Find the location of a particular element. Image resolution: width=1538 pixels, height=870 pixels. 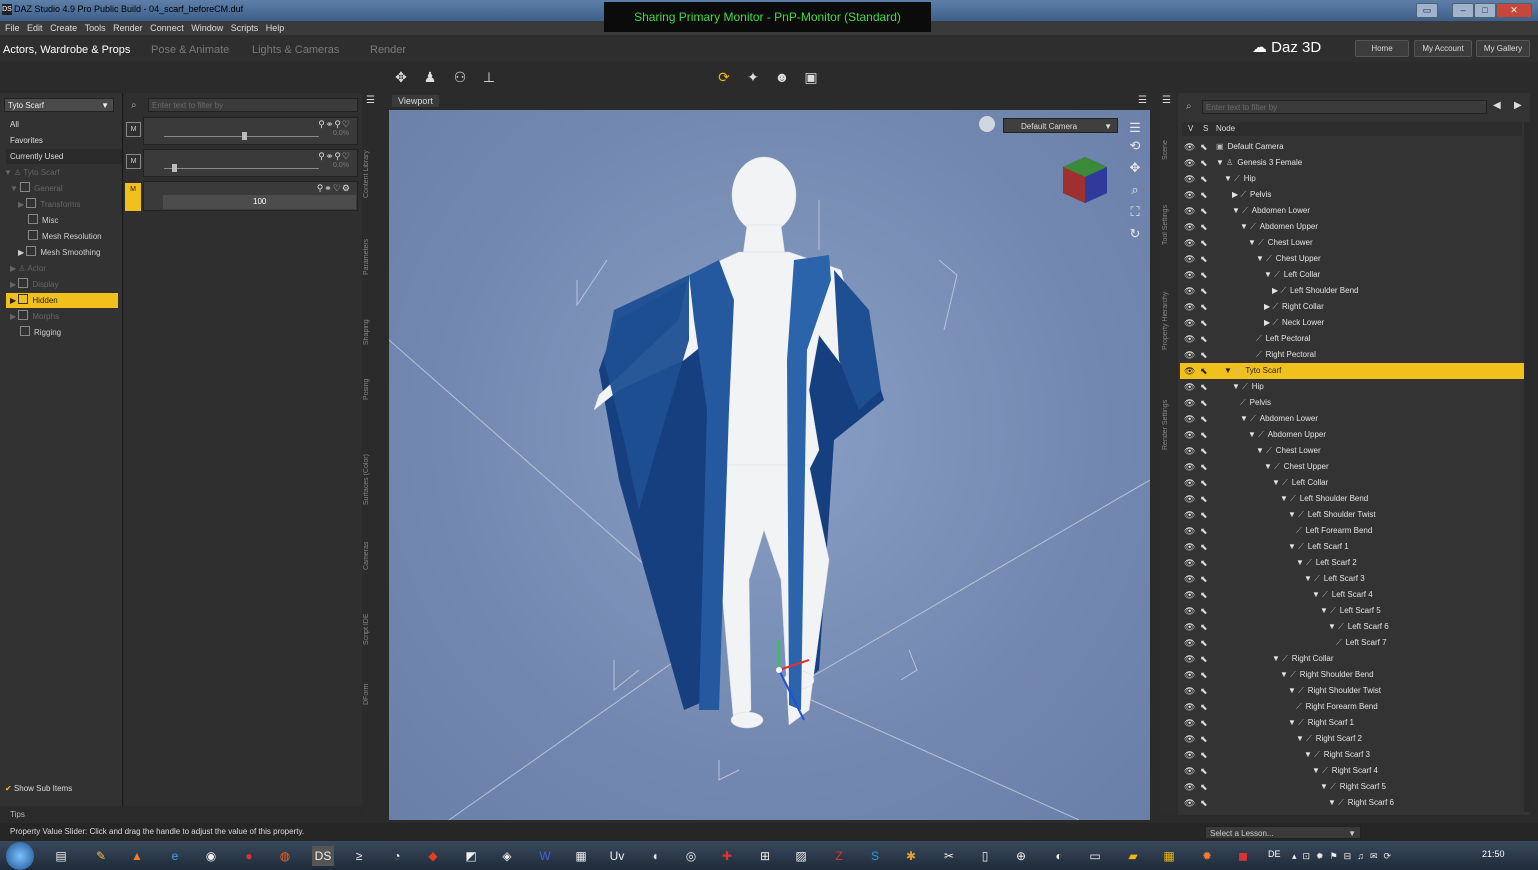

app-icon: ⊞ is located at coordinates (765, 856).